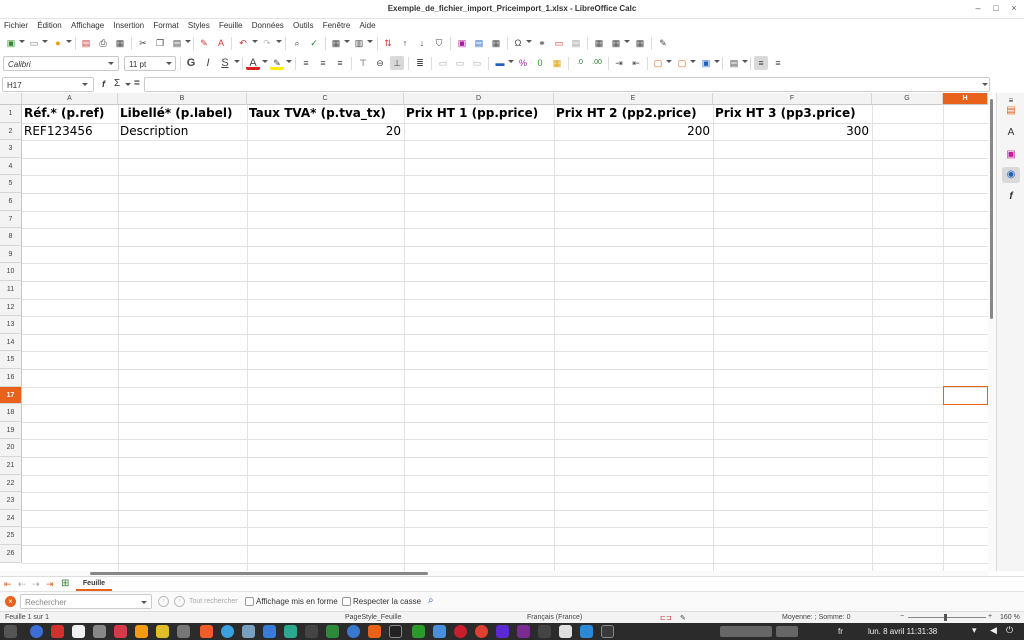 Image resolution: width=1024 pixels, height=640 pixels. I want to click on clock: lun. 8 avril 11:31:38, so click(902, 631).